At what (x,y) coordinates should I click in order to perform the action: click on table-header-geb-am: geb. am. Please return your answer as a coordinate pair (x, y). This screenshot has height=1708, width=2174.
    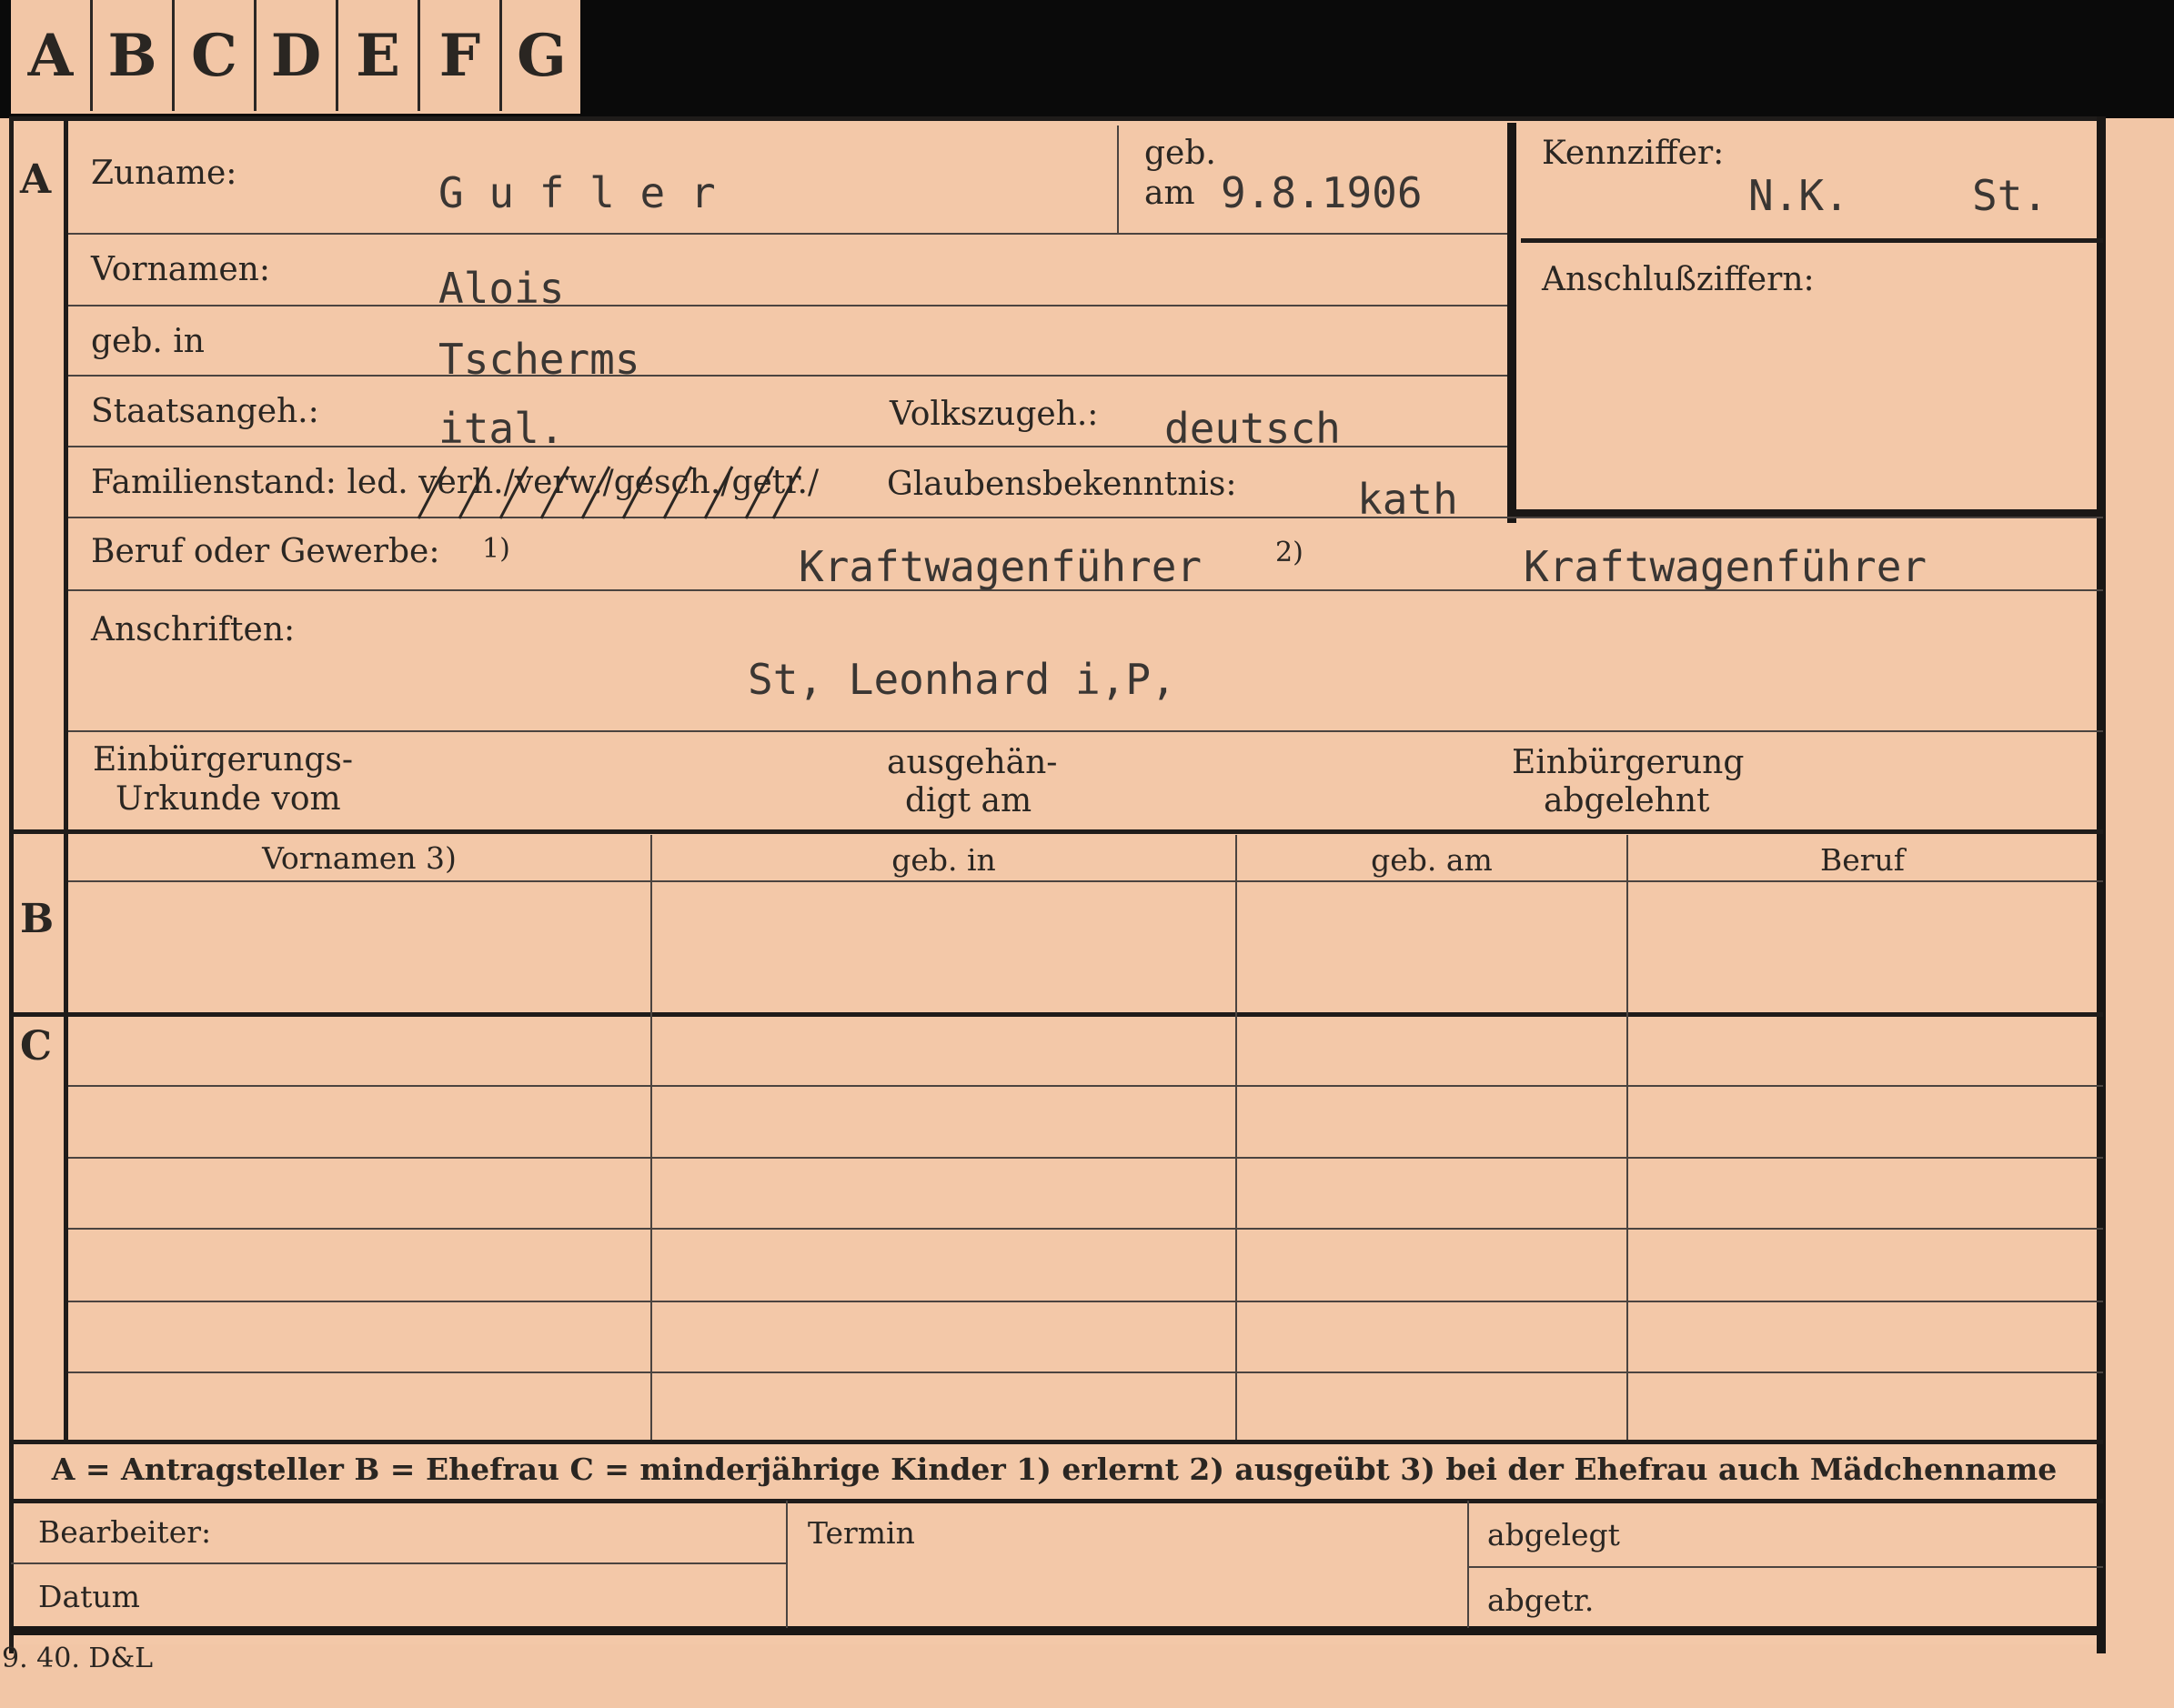
    Looking at the image, I should click on (1432, 860).